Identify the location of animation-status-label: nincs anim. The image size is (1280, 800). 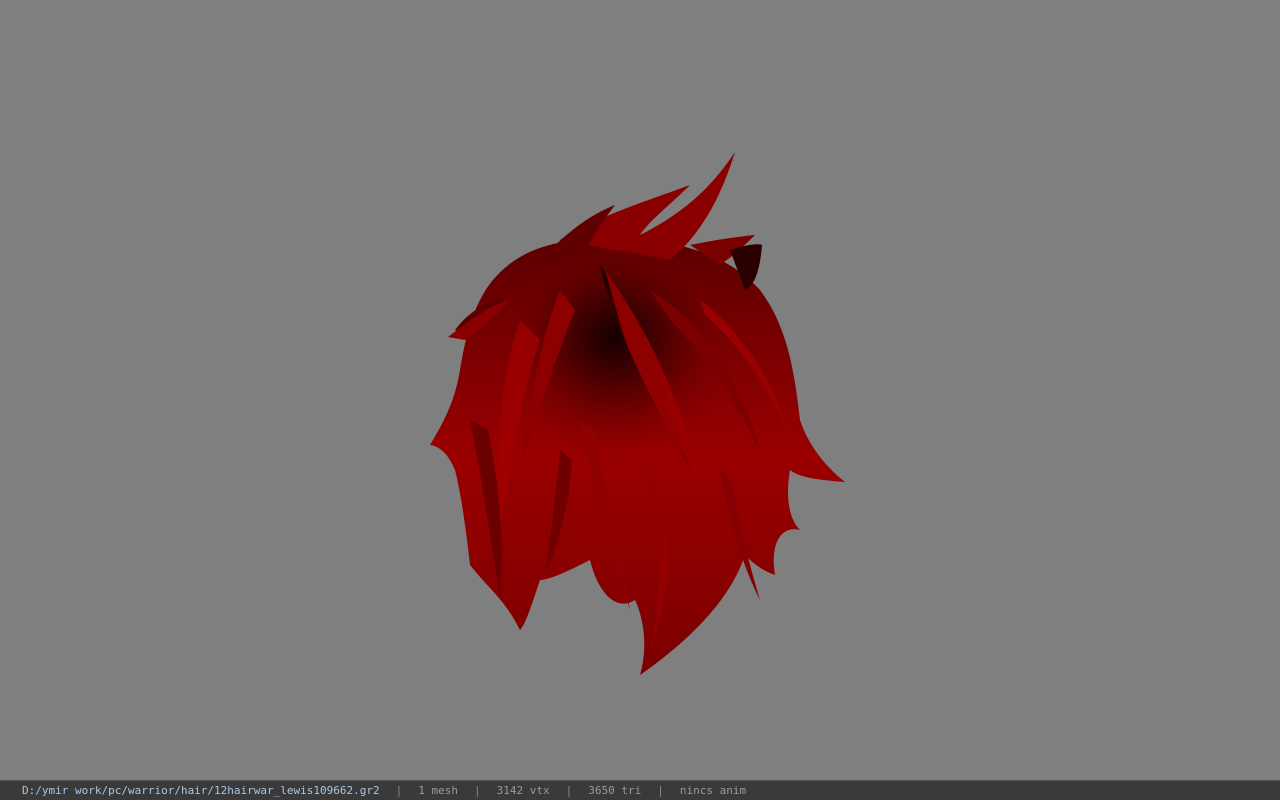
(713, 790).